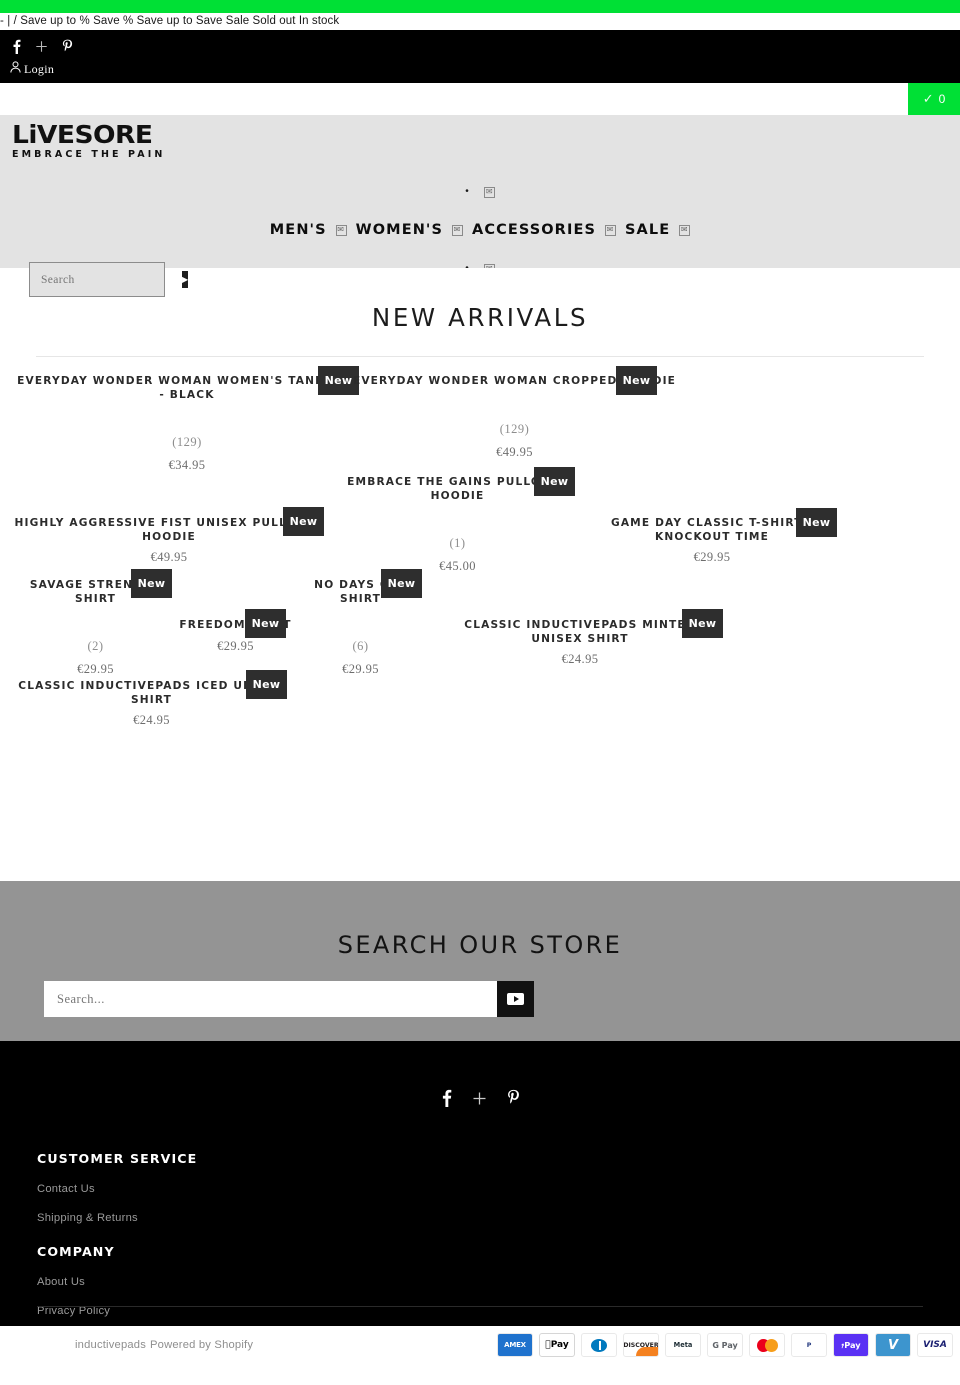 The image size is (960, 1385). I want to click on nav-item-mens: MEN'S, so click(298, 230).